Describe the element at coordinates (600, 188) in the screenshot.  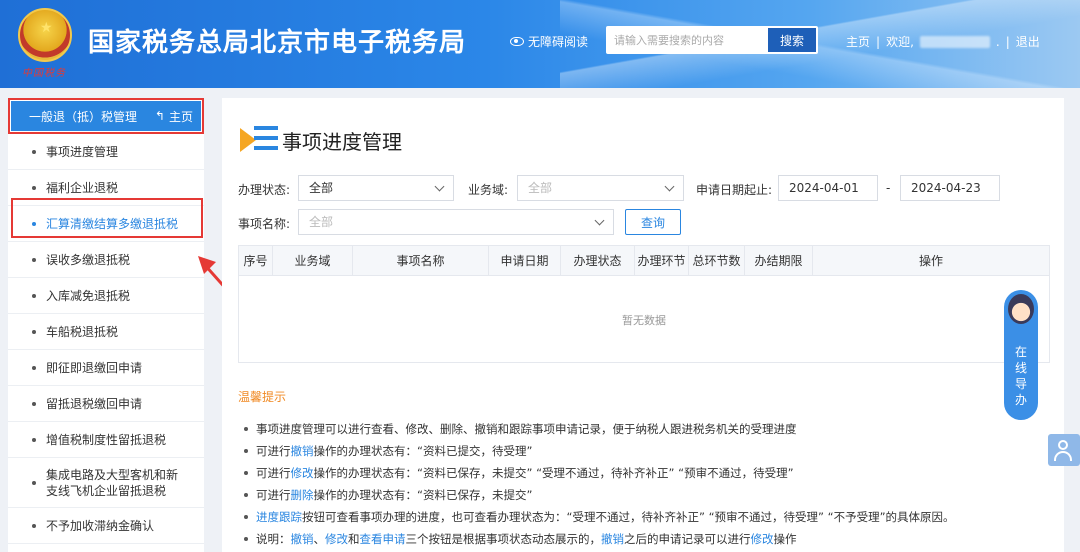
I see `domain-select: 全部` at that location.